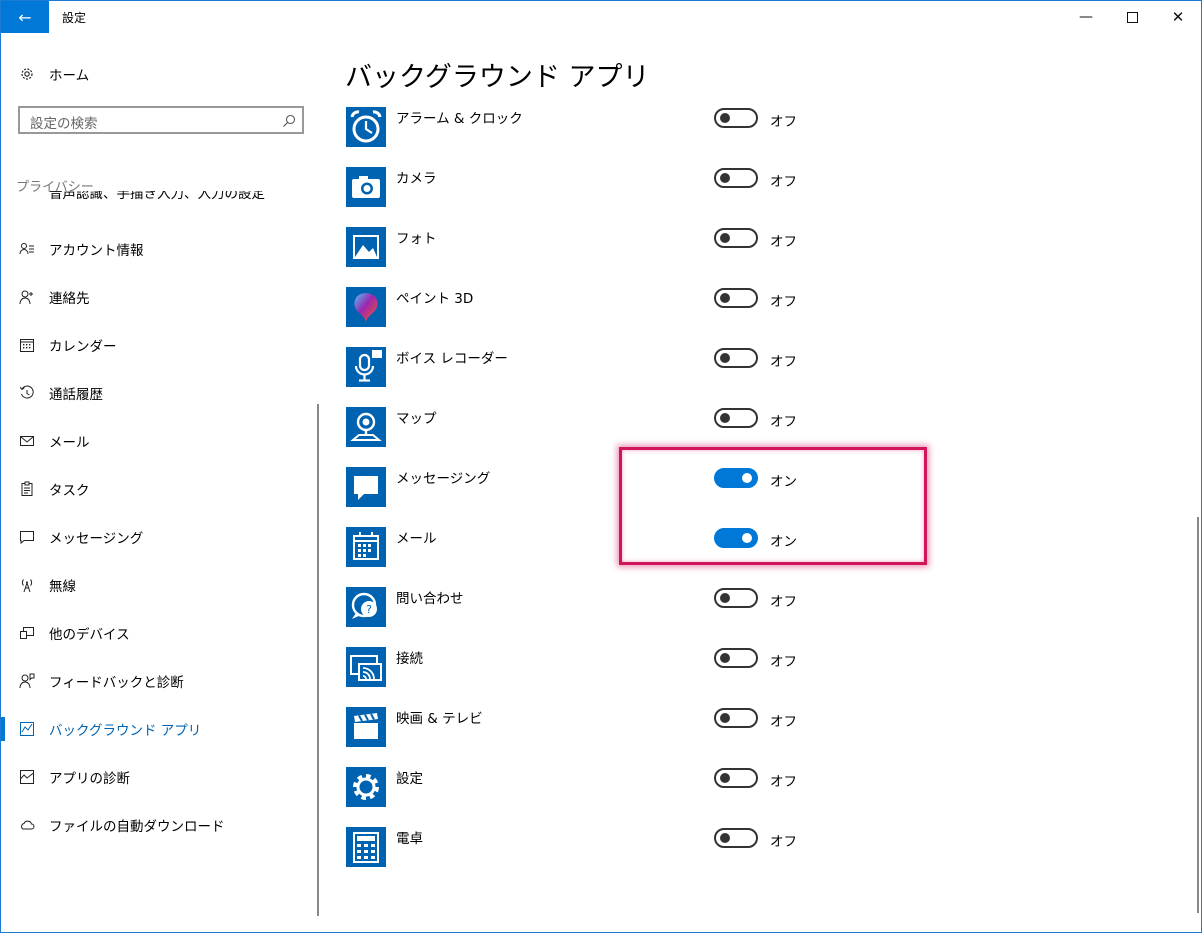 This screenshot has height=933, width=1202. I want to click on app-row: マップ オフ, so click(626, 427).